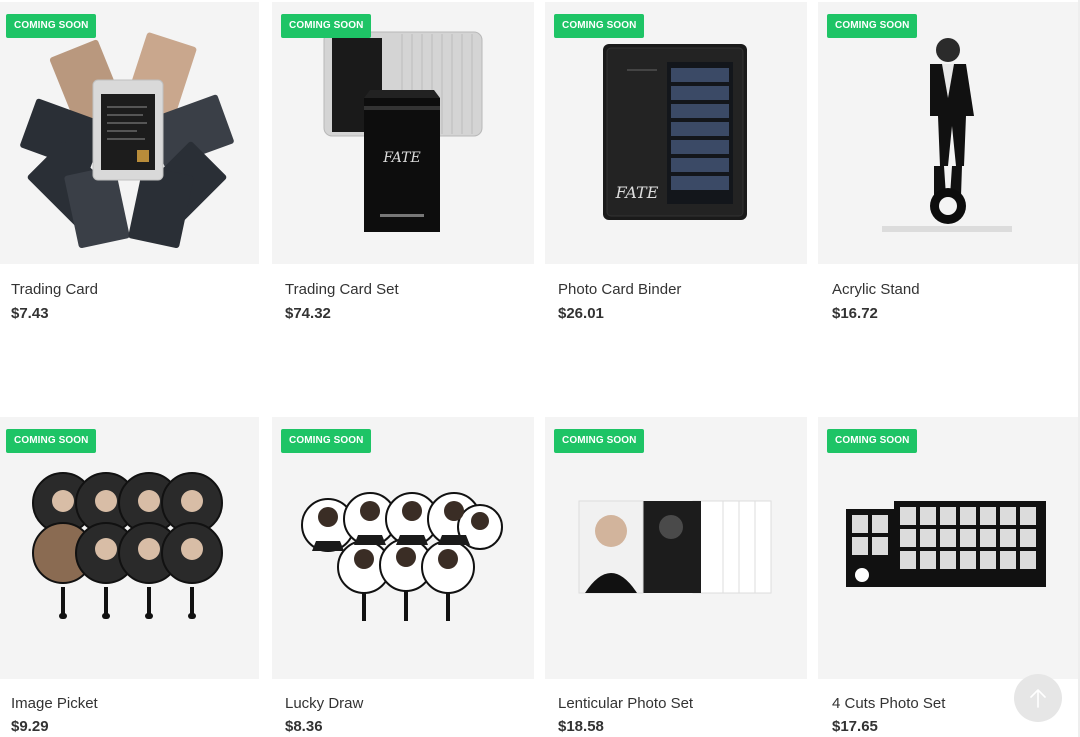  What do you see at coordinates (30, 726) in the screenshot?
I see `product-price: $9.29` at bounding box center [30, 726].